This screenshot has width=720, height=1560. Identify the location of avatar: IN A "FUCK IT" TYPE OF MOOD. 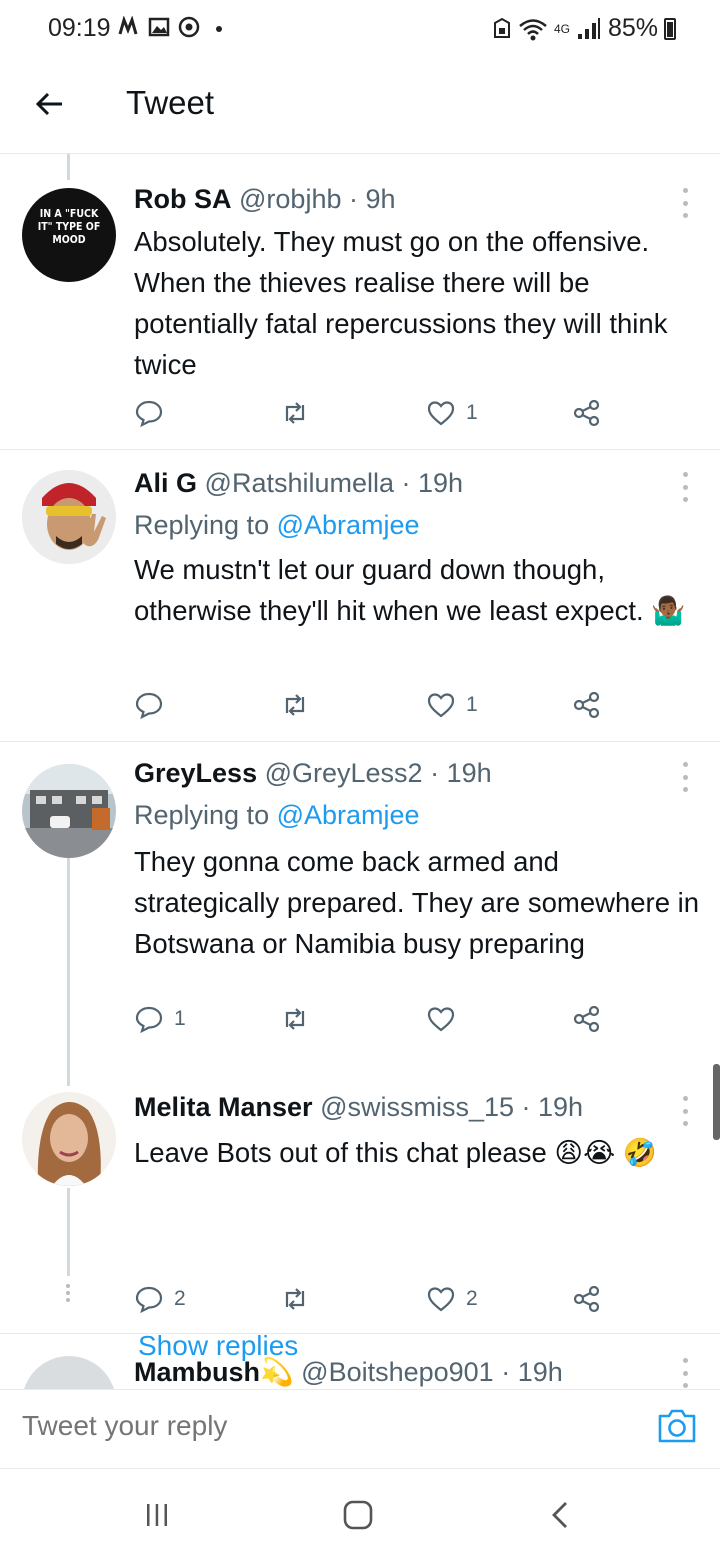
(69, 235).